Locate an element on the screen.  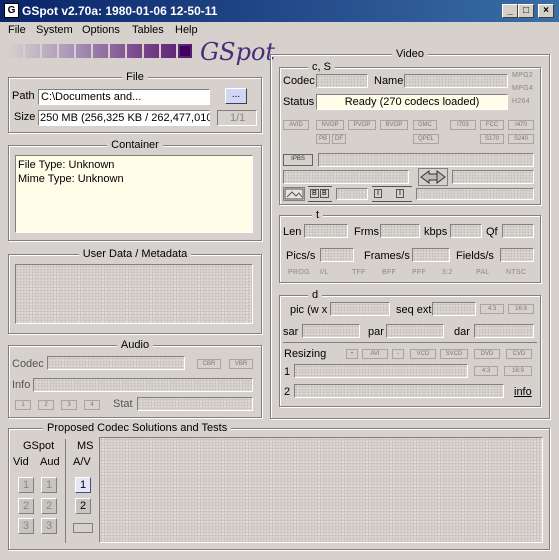
dimensions-legend: d is located at coordinates (315, 295).